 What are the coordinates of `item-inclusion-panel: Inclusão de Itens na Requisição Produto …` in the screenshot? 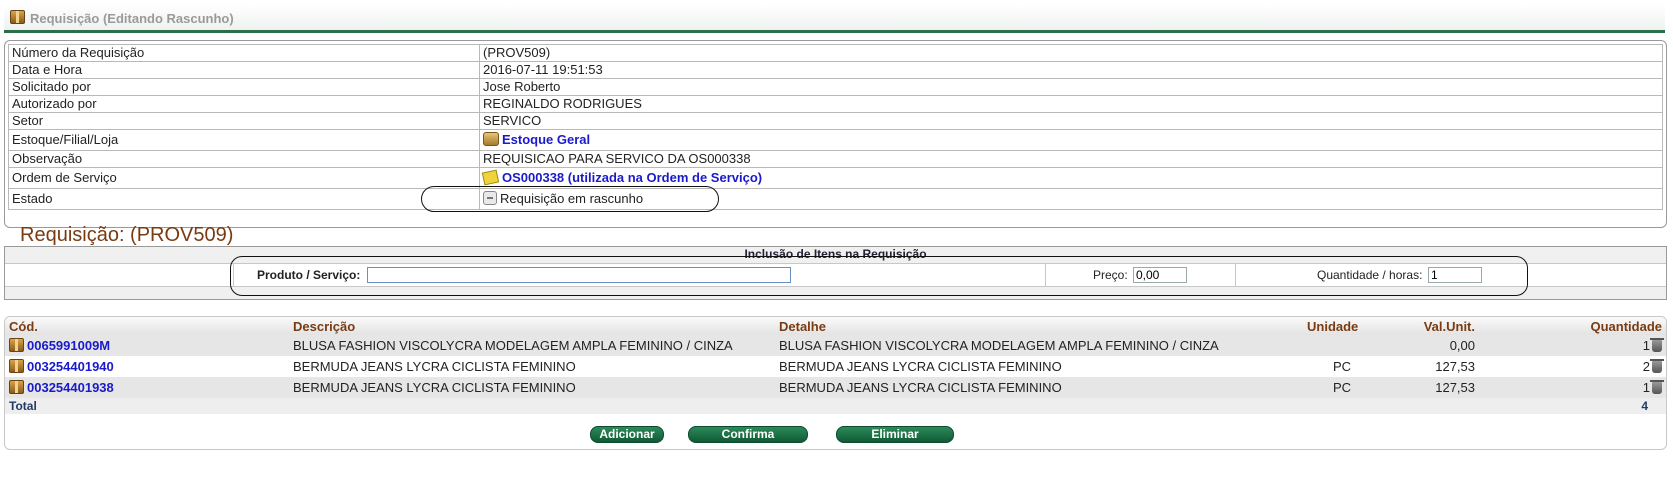 It's located at (835, 273).